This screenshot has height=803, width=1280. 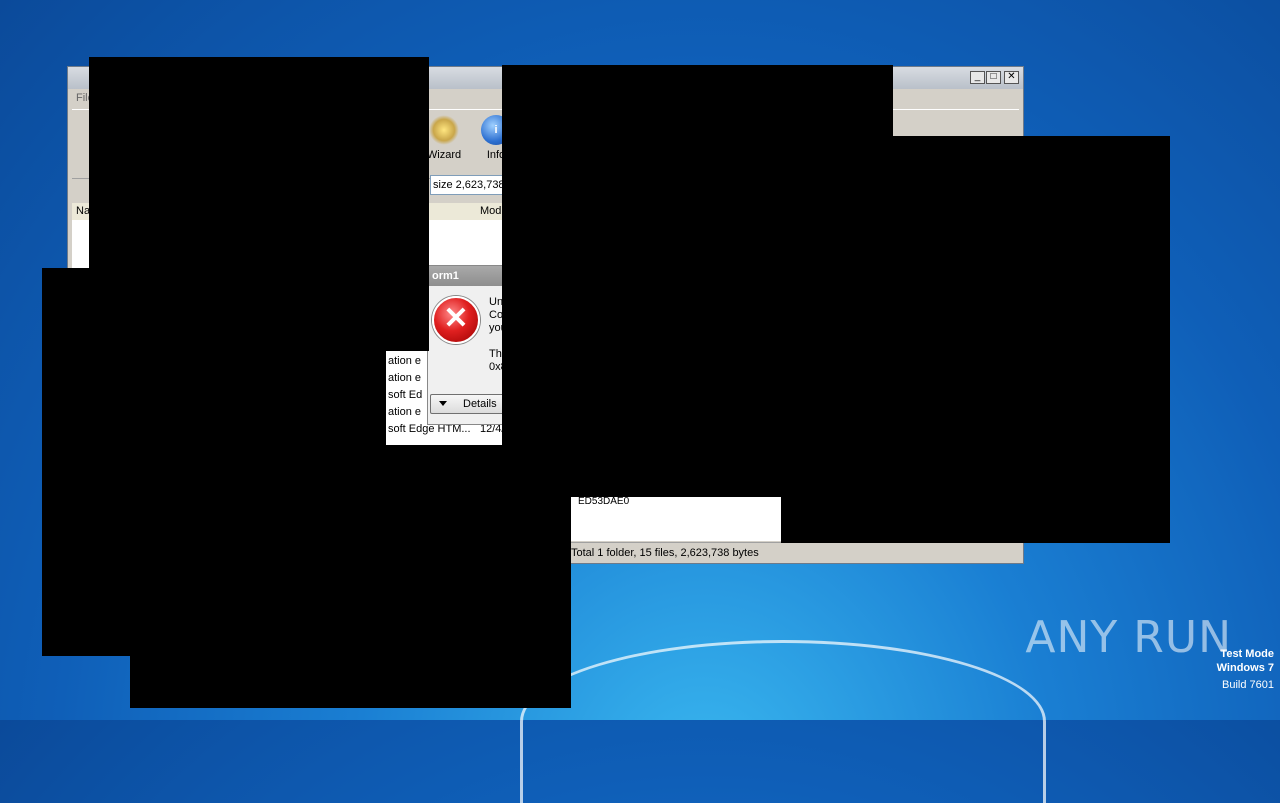 What do you see at coordinates (993, 77) in the screenshot?
I see `maximize-button: □` at bounding box center [993, 77].